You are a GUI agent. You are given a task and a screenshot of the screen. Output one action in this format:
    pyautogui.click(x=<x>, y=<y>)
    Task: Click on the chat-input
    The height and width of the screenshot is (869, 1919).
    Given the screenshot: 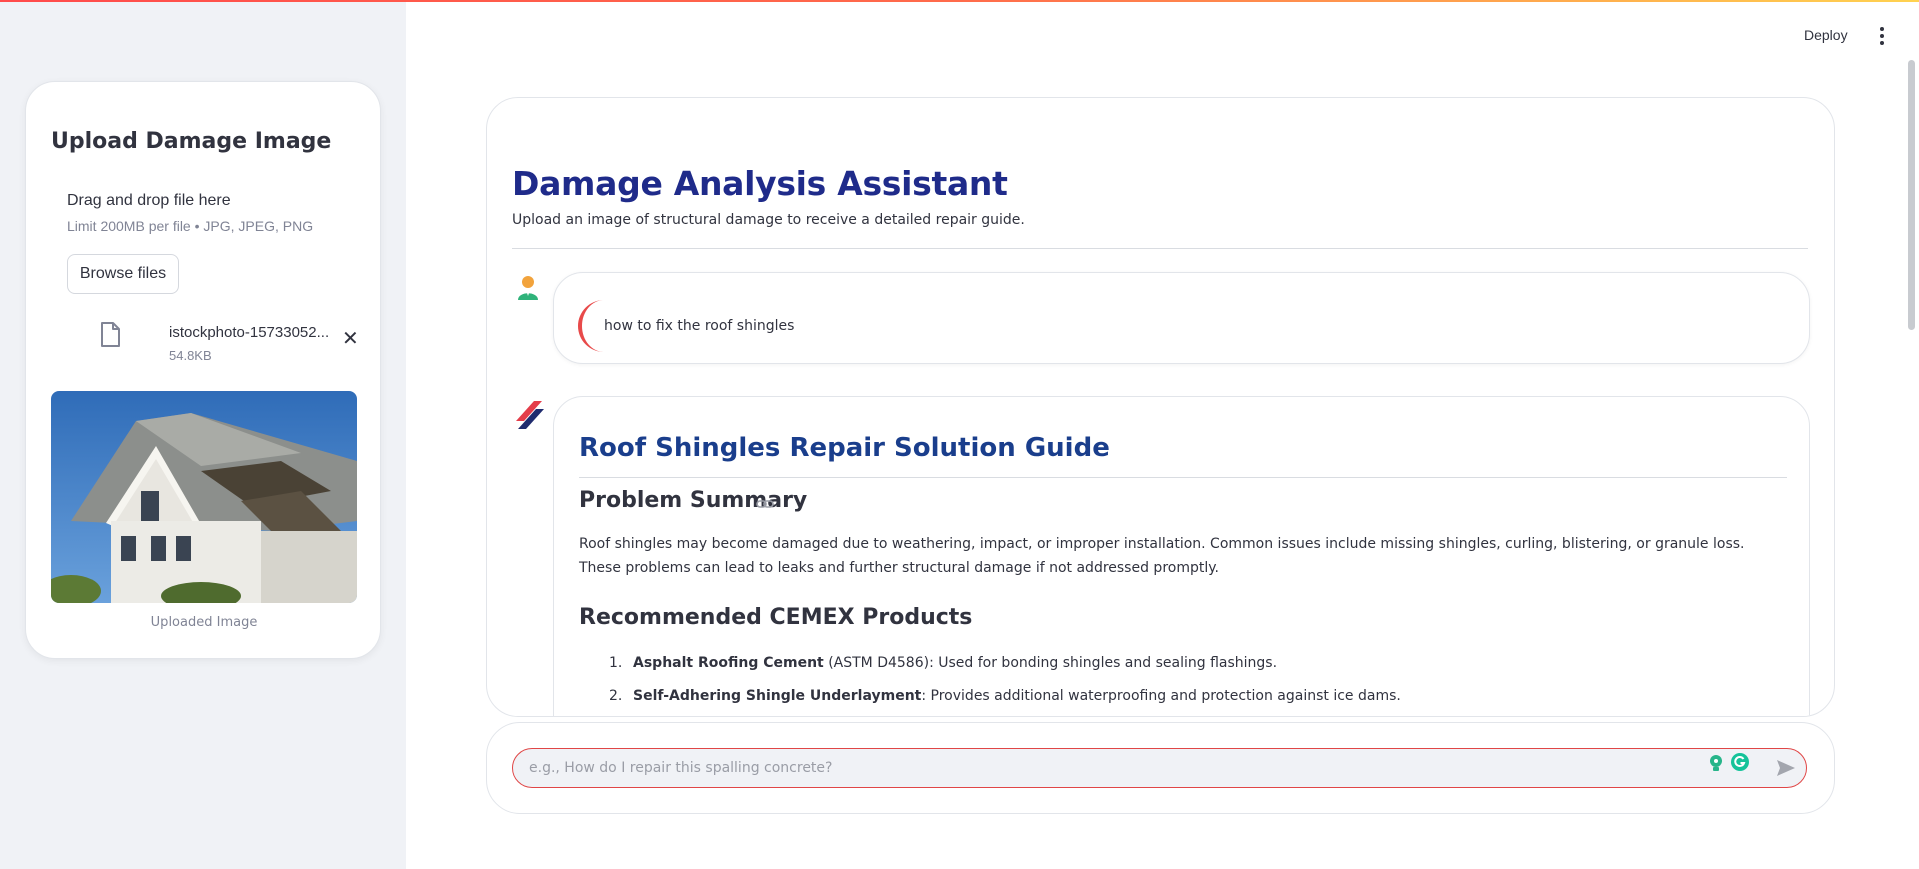 What is the action you would take?
    pyautogui.click(x=1159, y=768)
    